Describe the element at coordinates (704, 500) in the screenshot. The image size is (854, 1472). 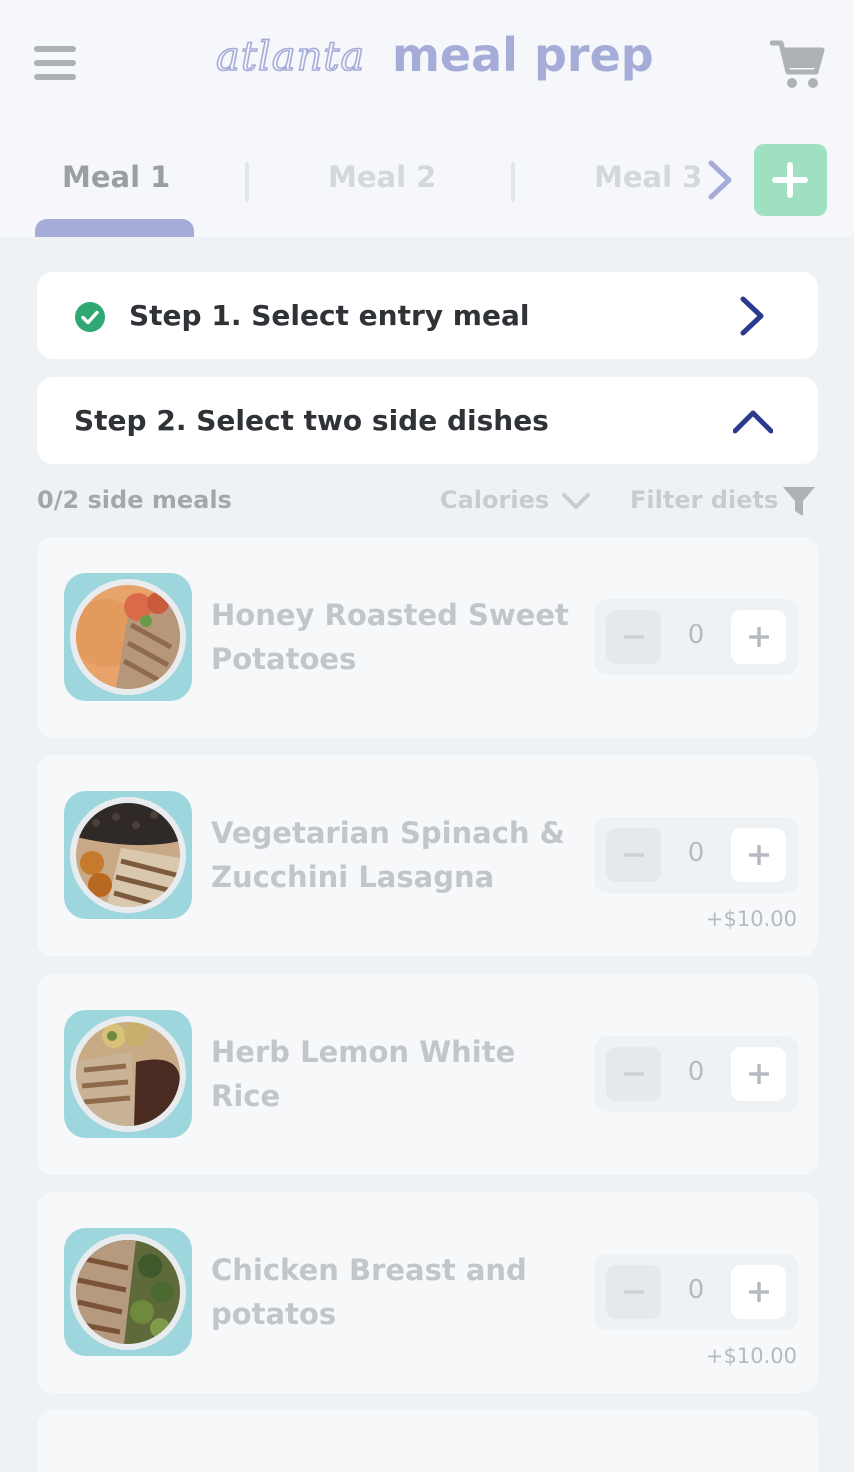
I see `filter-label: Filter diets` at that location.